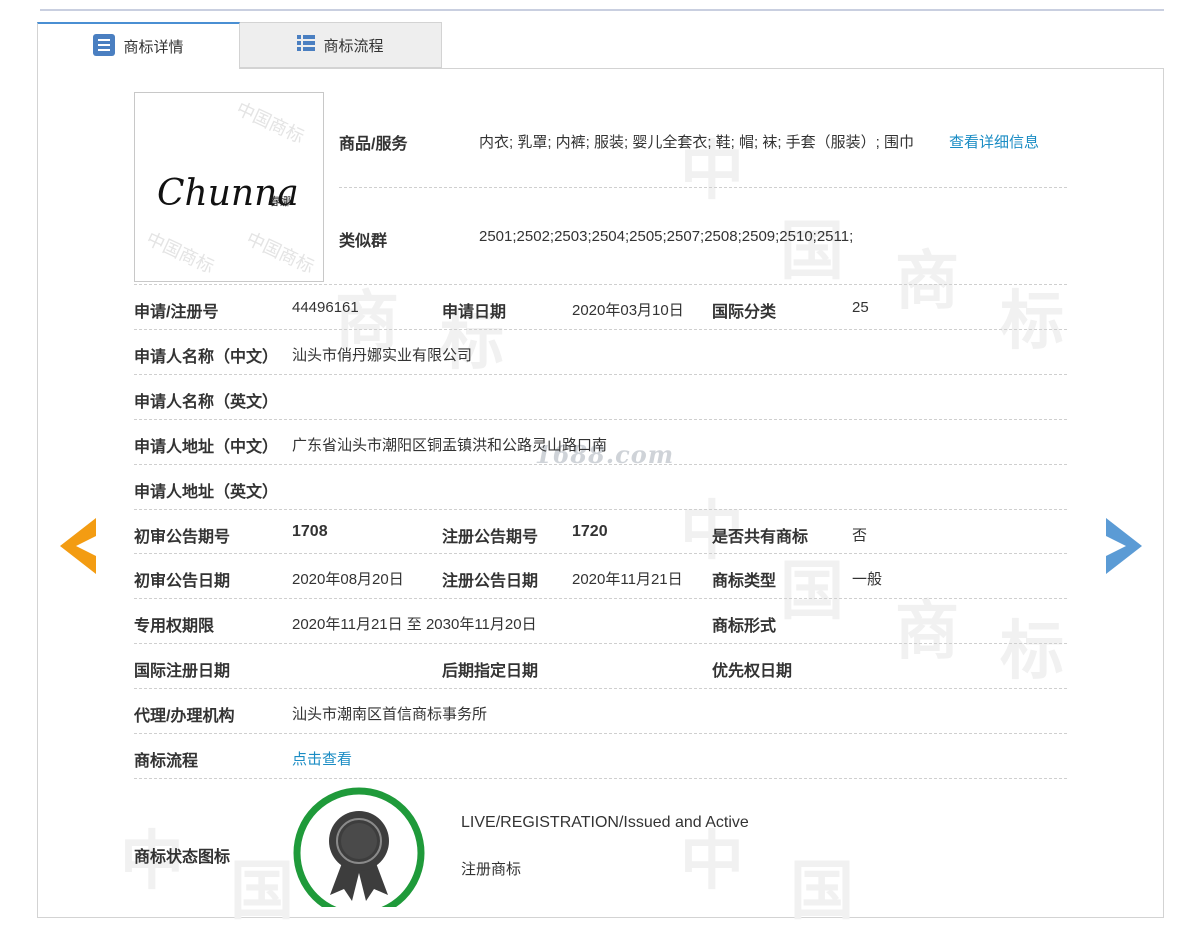 This screenshot has width=1204, height=932. What do you see at coordinates (867, 579) in the screenshot?
I see `tm-type-value: 一般` at bounding box center [867, 579].